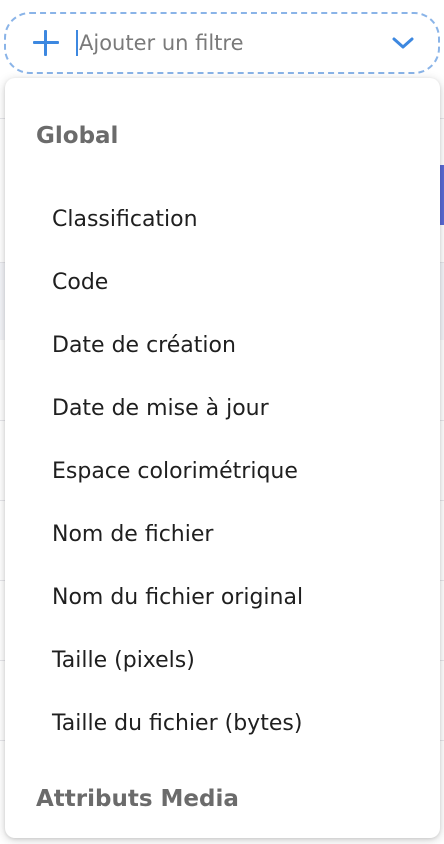 The height and width of the screenshot is (844, 444). Describe the element at coordinates (234, 43) in the screenshot. I see `filter-placeholder: Ajouter un filtre` at that location.